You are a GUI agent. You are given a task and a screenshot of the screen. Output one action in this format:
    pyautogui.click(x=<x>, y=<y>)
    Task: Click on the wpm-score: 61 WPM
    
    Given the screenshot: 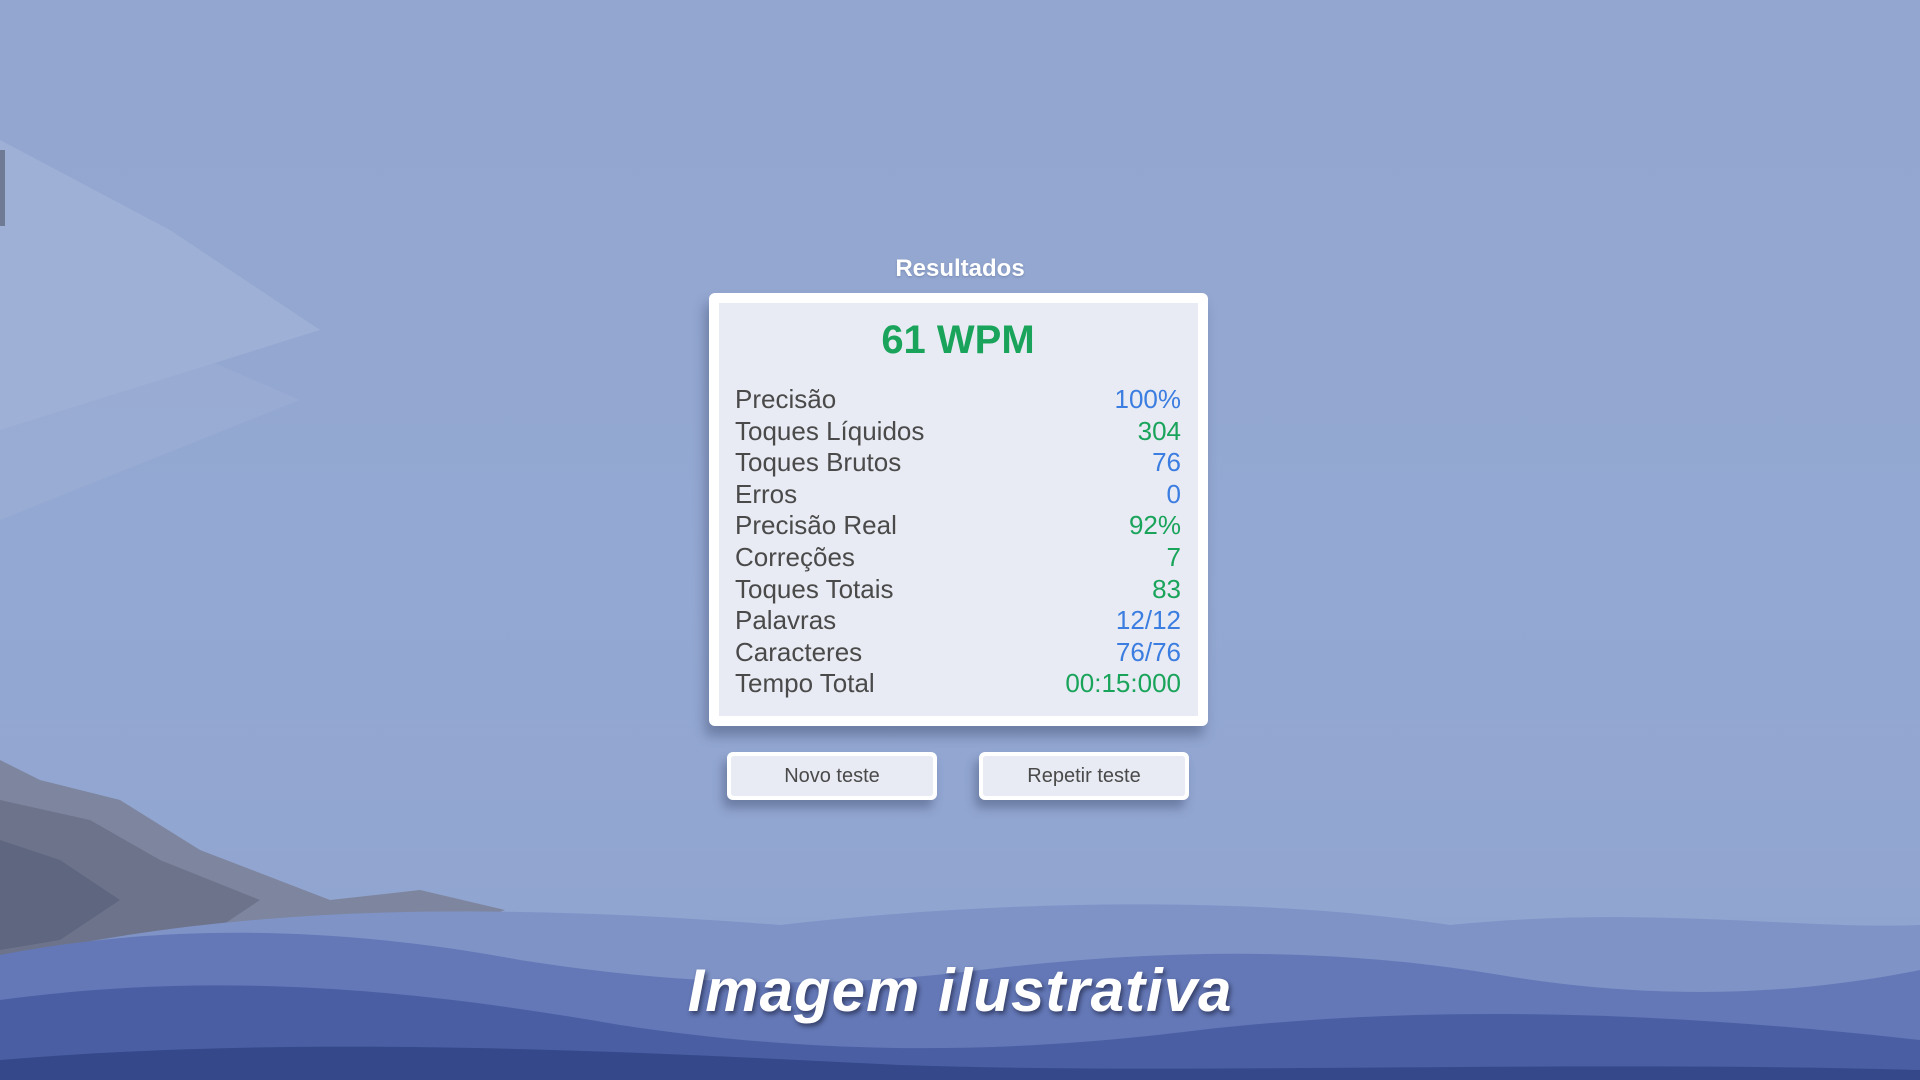 What is the action you would take?
    pyautogui.click(x=958, y=340)
    